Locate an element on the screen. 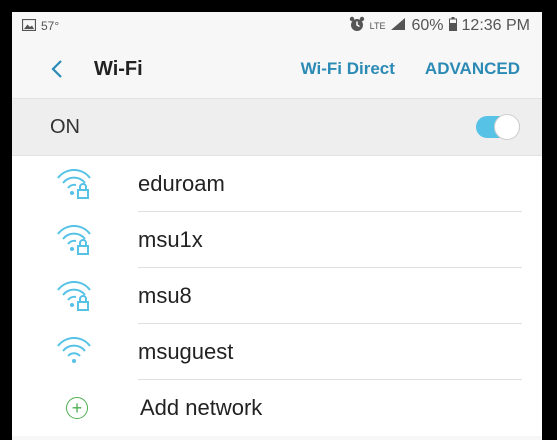  temperature: 57° is located at coordinates (50, 26).